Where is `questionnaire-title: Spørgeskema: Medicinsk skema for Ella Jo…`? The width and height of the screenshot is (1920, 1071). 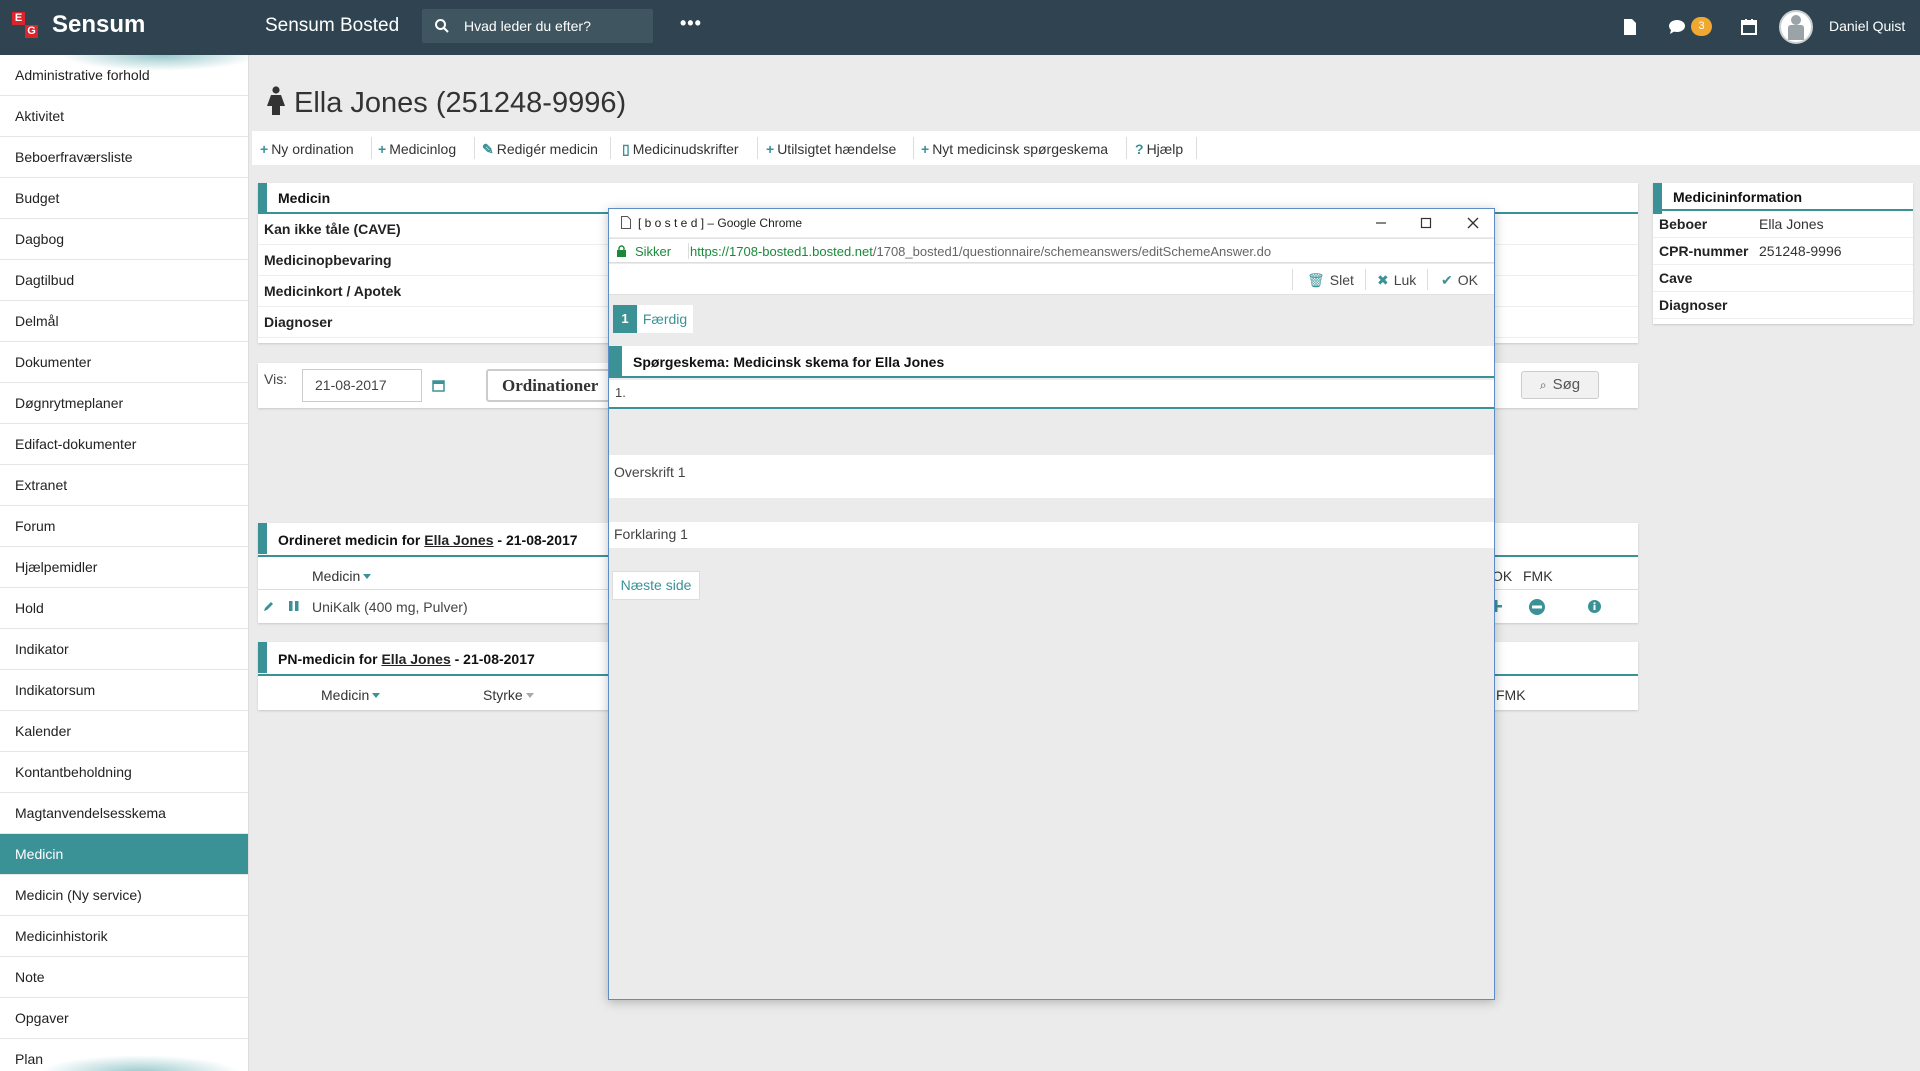 questionnaire-title: Spørgeskema: Medicinsk skema for Ella Jo… is located at coordinates (789, 362).